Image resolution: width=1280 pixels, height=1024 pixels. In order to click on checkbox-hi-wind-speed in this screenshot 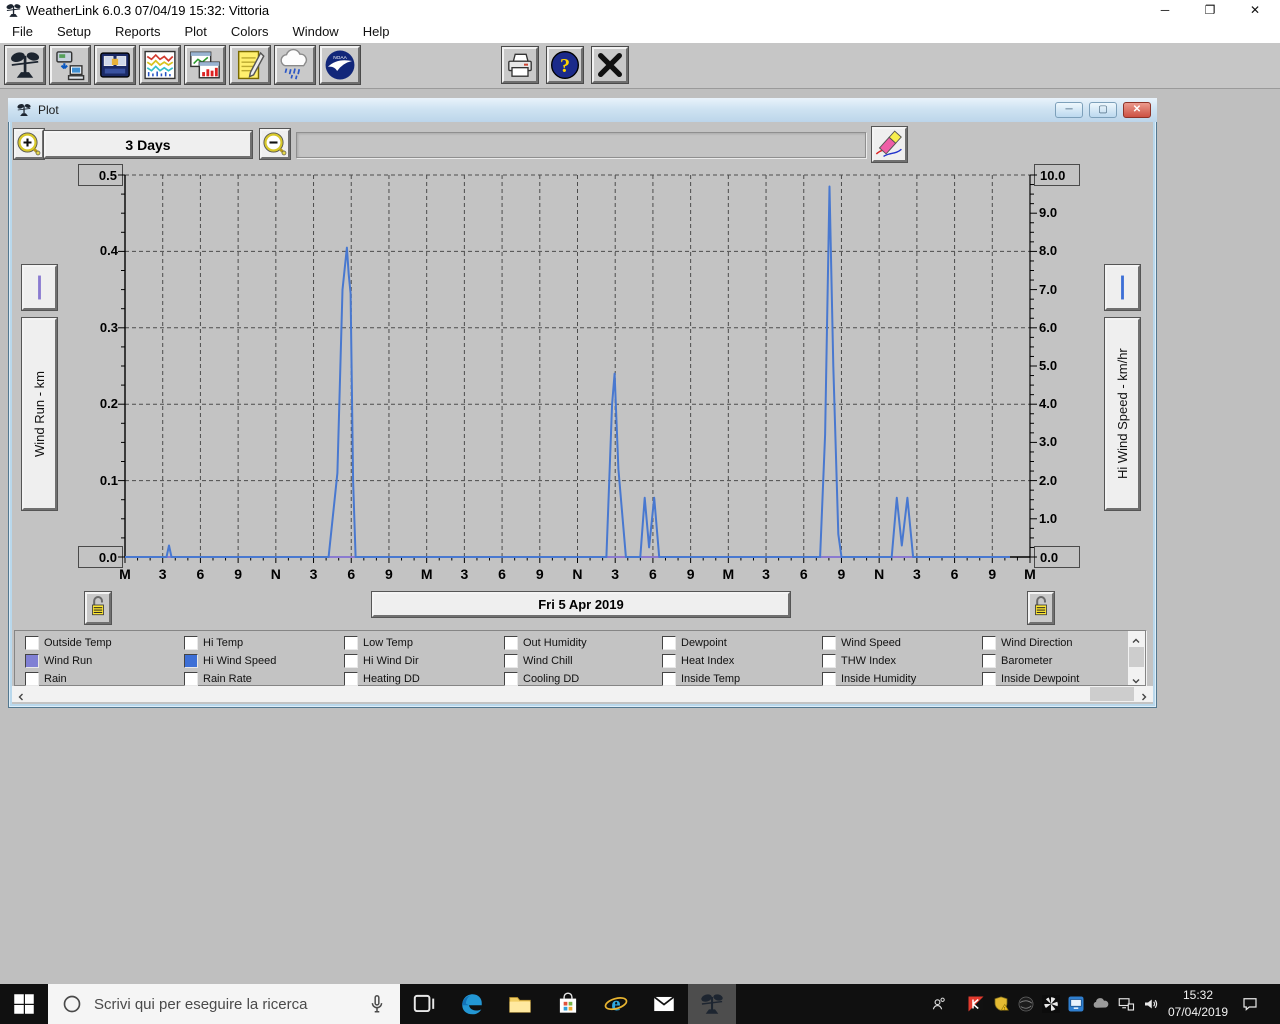, I will do `click(191, 661)`.